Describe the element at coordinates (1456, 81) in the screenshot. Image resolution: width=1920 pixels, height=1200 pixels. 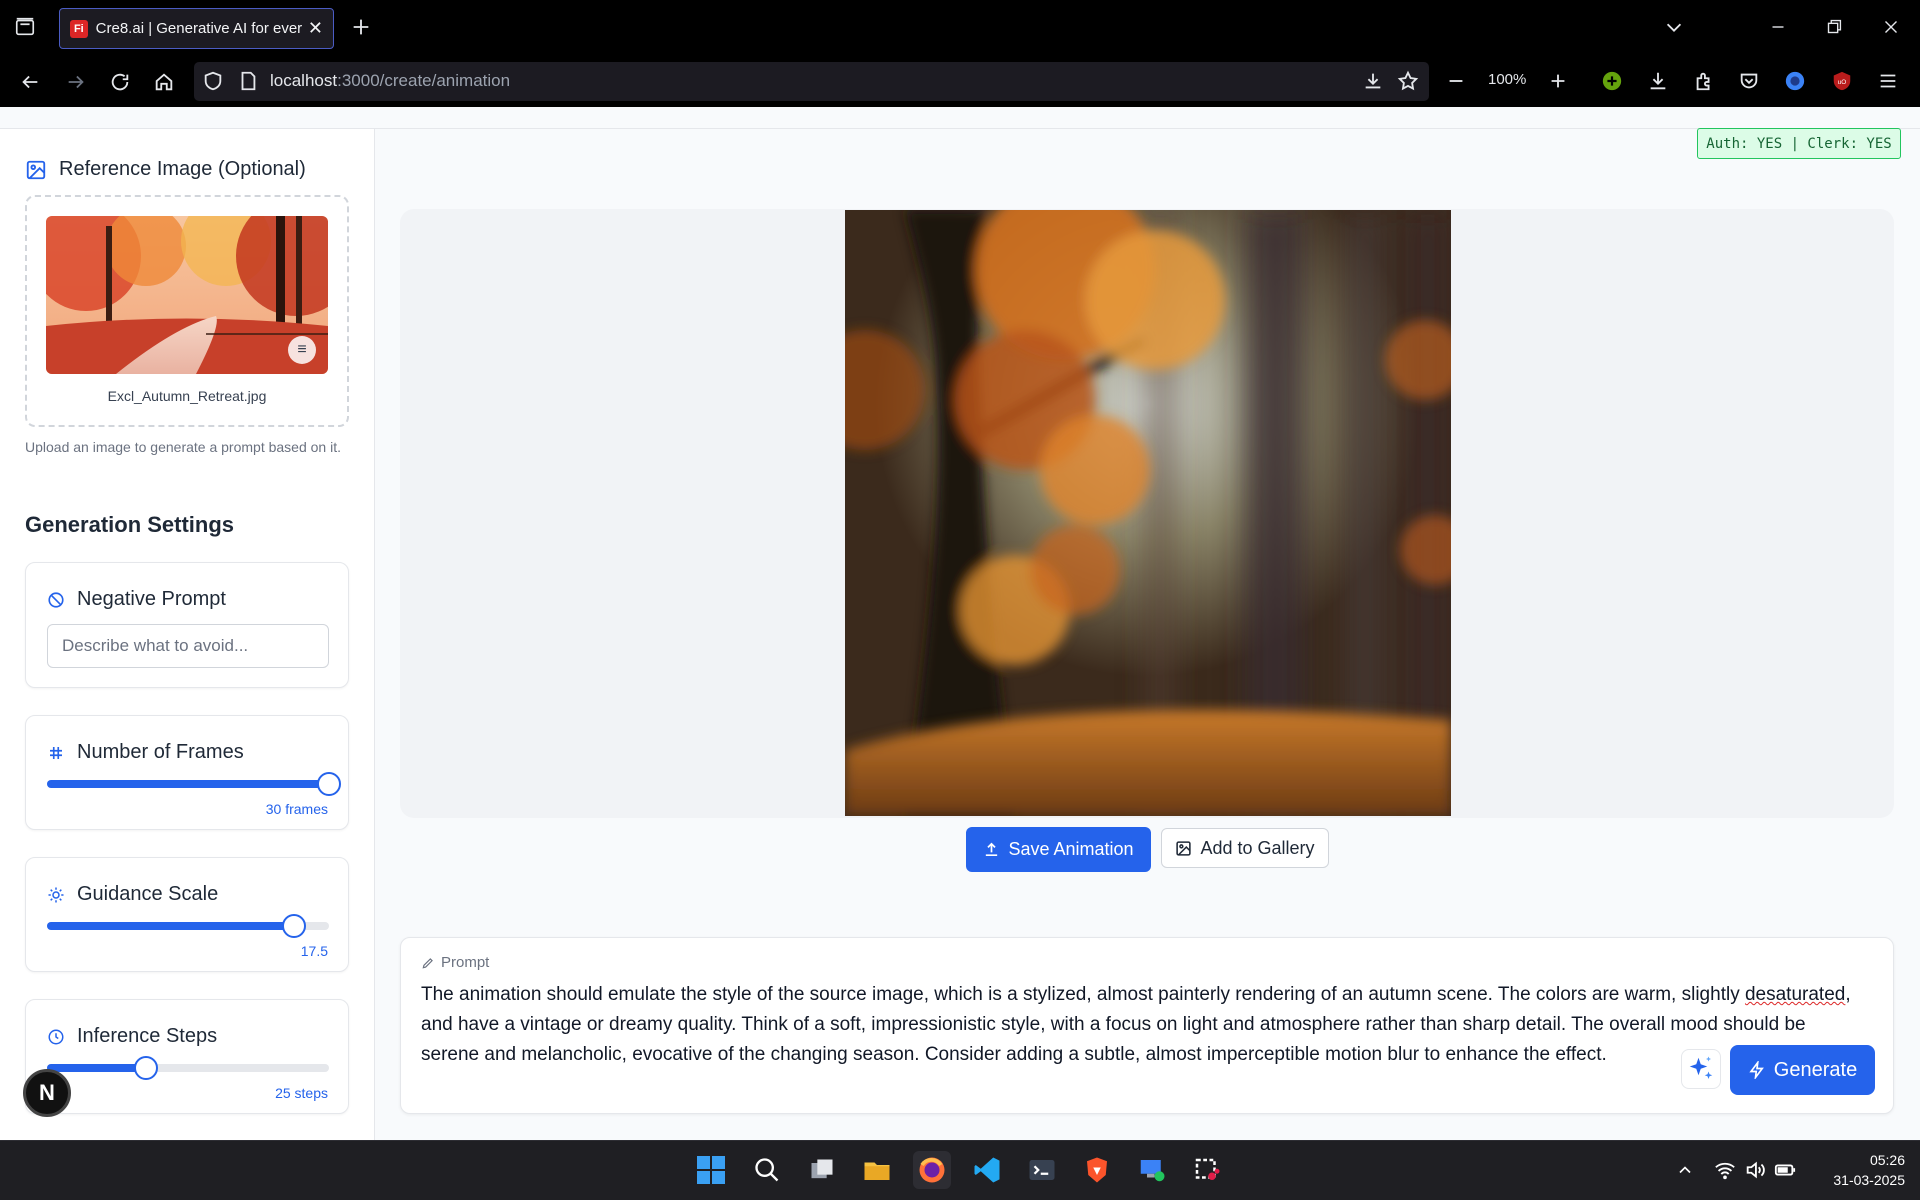
I see `zoom-out-icon` at that location.